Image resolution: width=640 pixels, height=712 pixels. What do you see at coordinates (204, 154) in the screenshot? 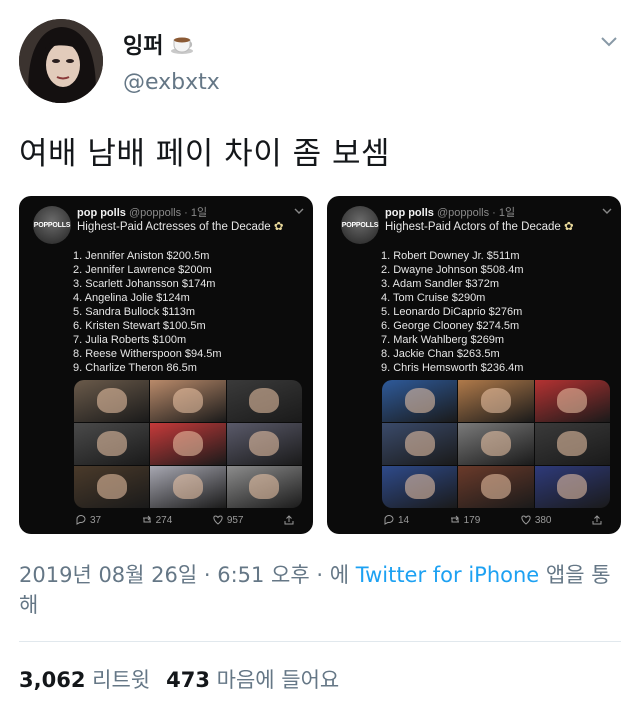
I see `tweet-text: 여배 남배 페이 차이 좀 보셈` at bounding box center [204, 154].